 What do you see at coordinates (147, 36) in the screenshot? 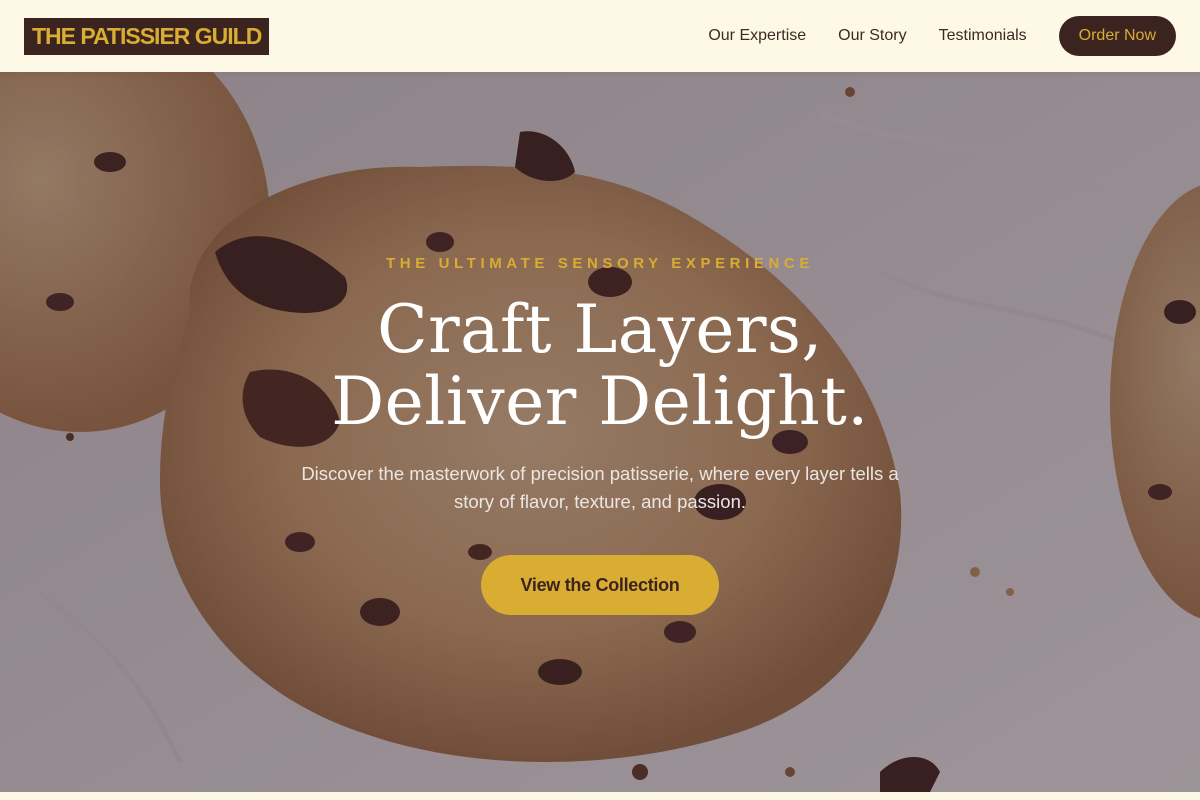
I see `site-logo: THE PATISSIER GUILD` at bounding box center [147, 36].